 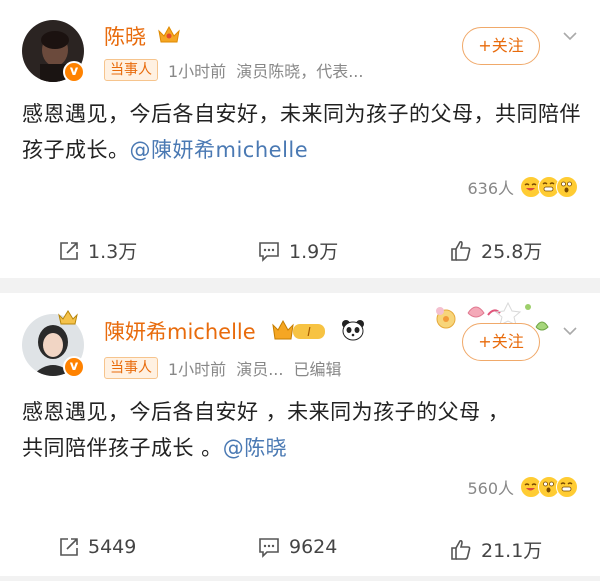 I want to click on repost-button: 5449, so click(x=97, y=547).